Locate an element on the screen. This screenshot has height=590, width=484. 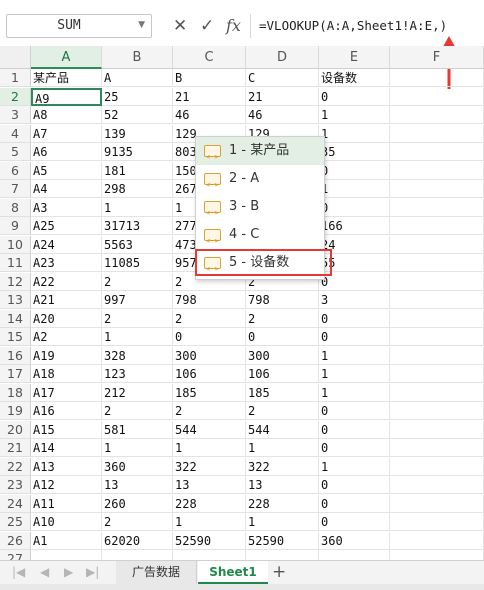
row-header: 14 is located at coordinates (15, 318).